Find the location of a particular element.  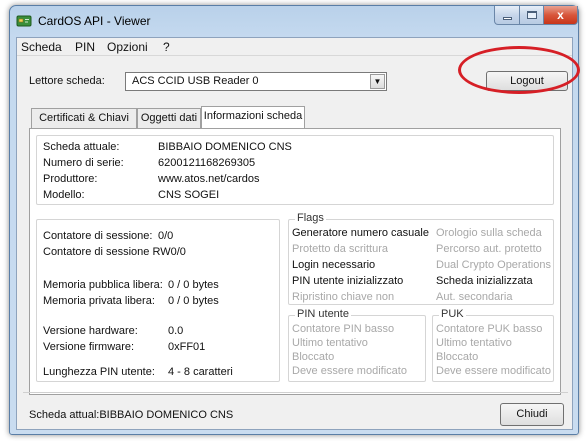

tab-certificati-label: Certificati & Chiavi is located at coordinates (84, 118).